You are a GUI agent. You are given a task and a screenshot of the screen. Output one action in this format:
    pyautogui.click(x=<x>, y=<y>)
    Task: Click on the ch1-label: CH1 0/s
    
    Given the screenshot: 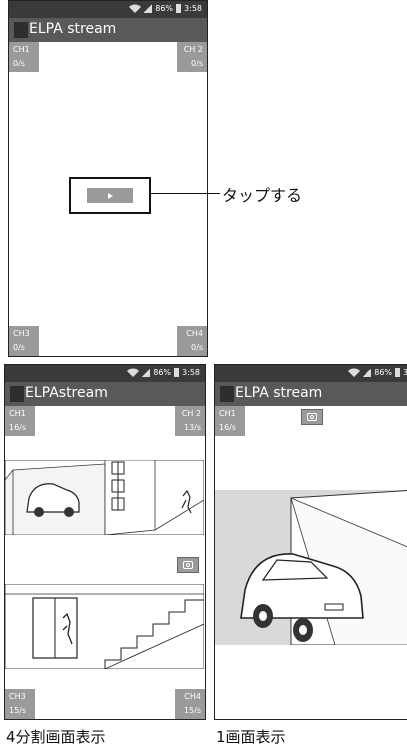 What is the action you would take?
    pyautogui.click(x=24, y=57)
    